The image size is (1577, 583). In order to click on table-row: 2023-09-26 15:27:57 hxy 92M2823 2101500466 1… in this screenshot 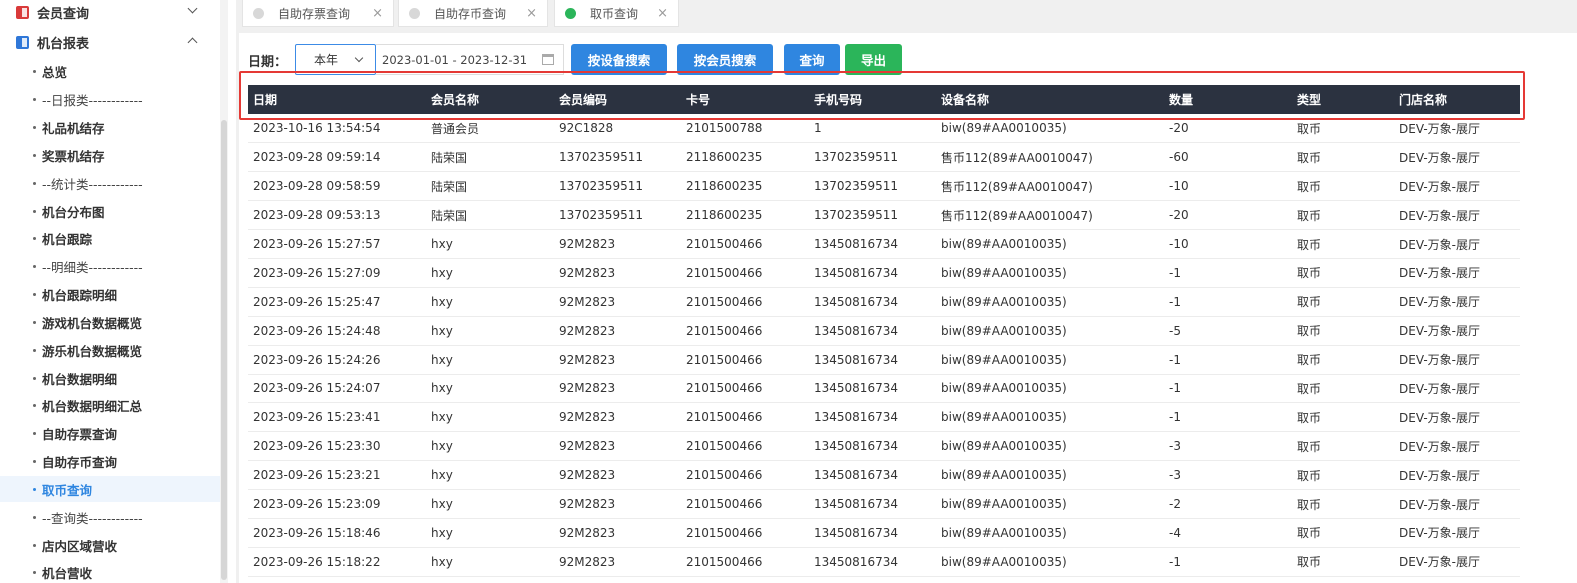, I will do `click(884, 244)`.